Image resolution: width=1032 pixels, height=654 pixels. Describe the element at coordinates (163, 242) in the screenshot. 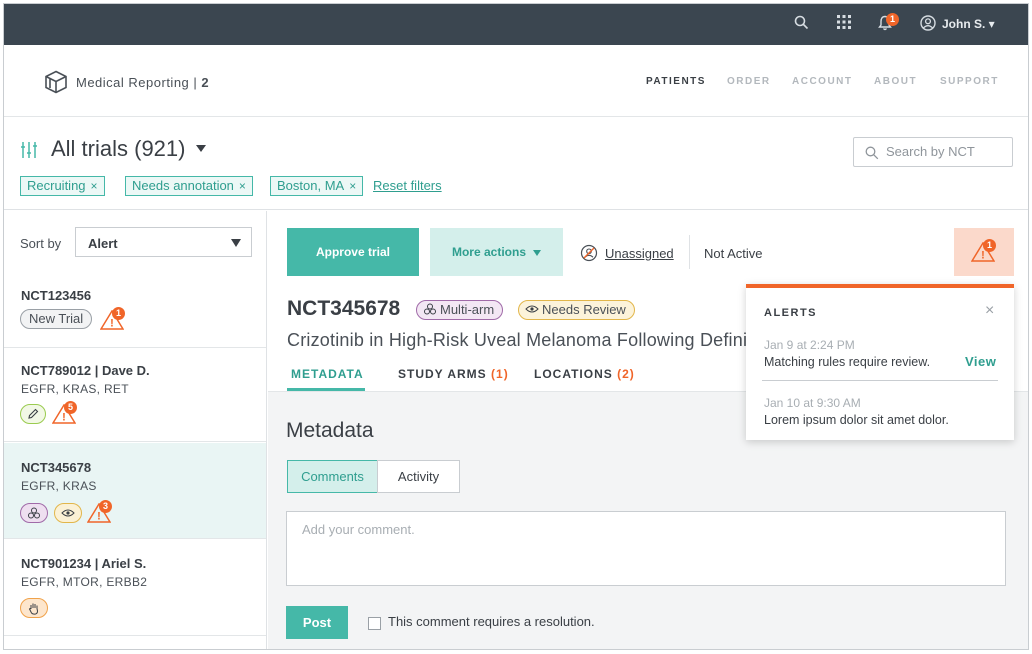

I see `sort-select: Alert` at that location.